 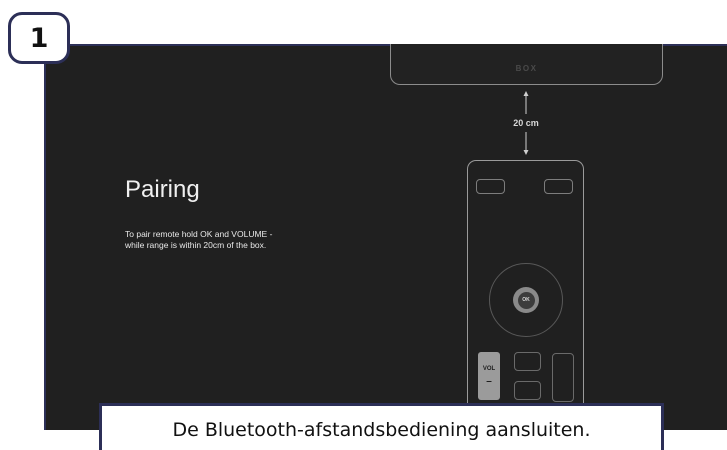 I want to click on remote-volume-button: VOL –, so click(x=489, y=376).